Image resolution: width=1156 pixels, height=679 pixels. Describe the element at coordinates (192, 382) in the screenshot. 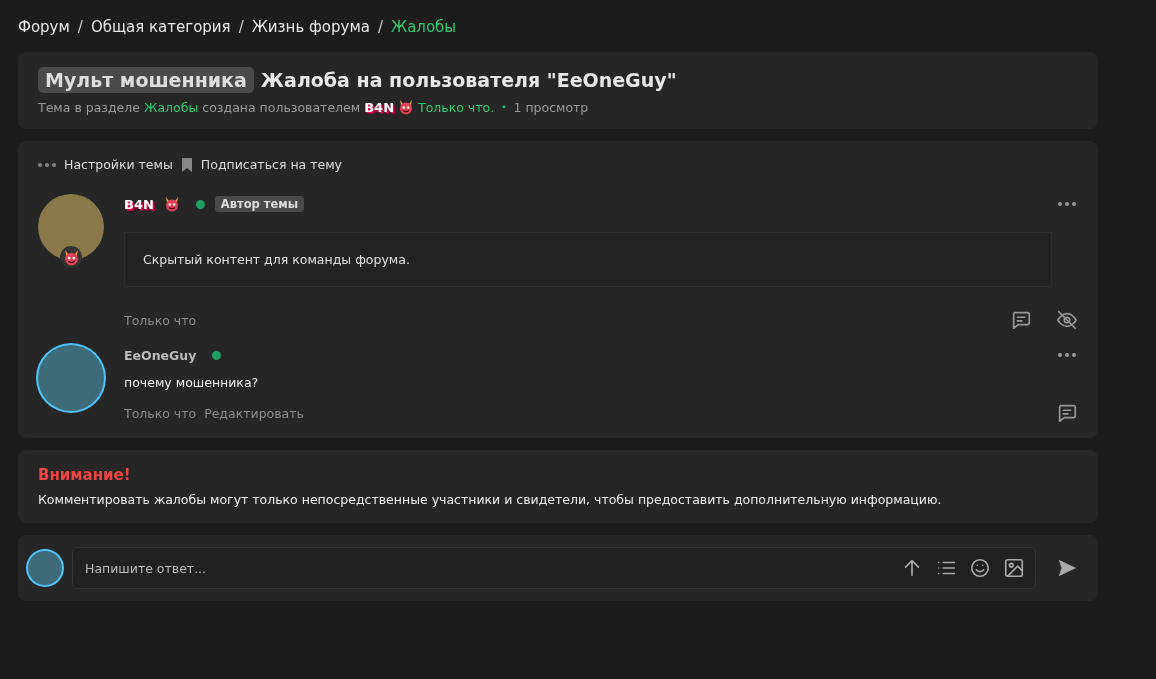

I see `post-text: почему мошенника?` at that location.